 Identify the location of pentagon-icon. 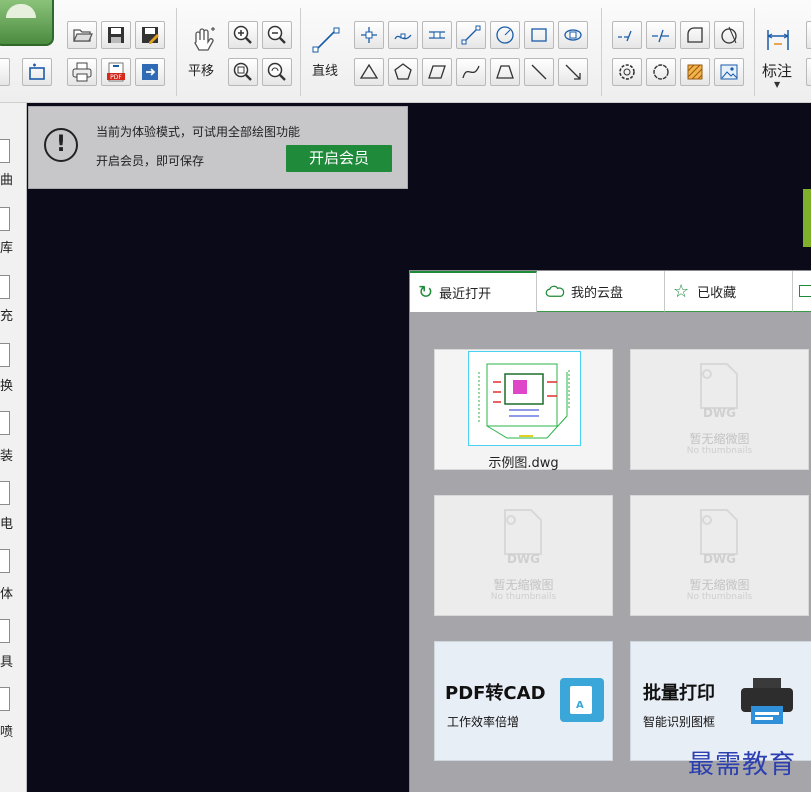
(403, 71).